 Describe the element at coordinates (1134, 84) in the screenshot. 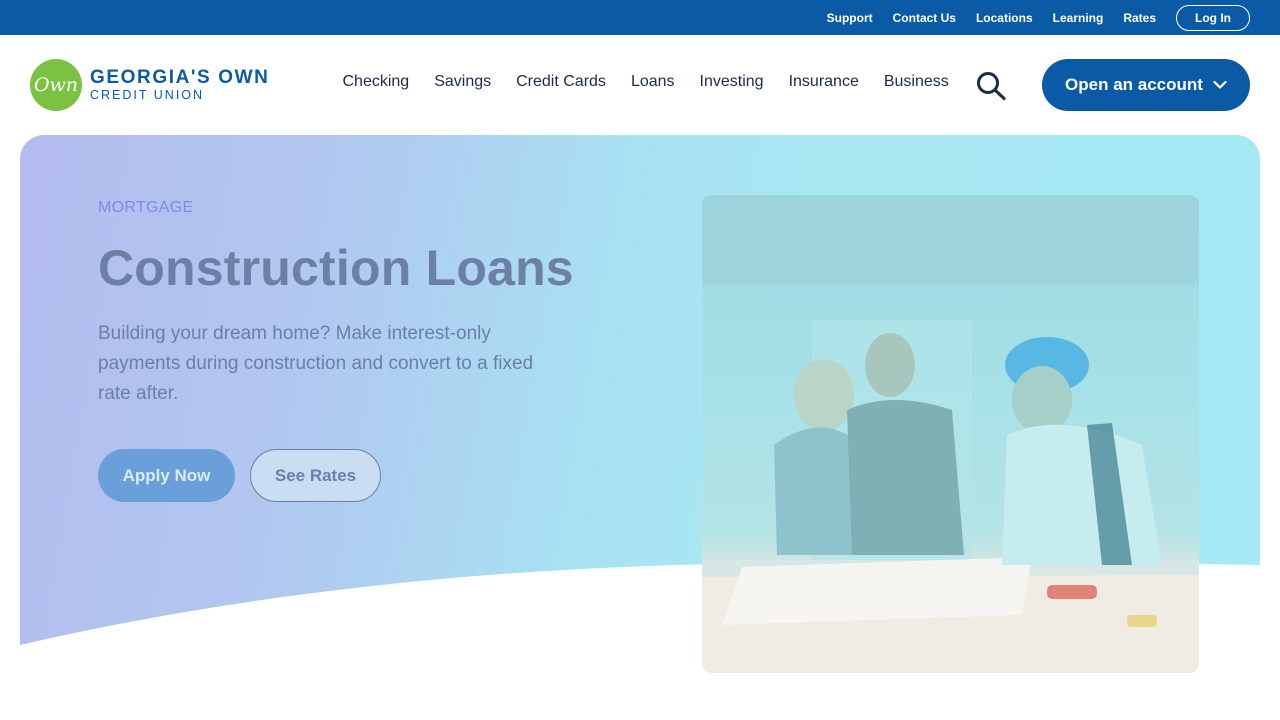

I see `open-account-label: Open an account` at that location.